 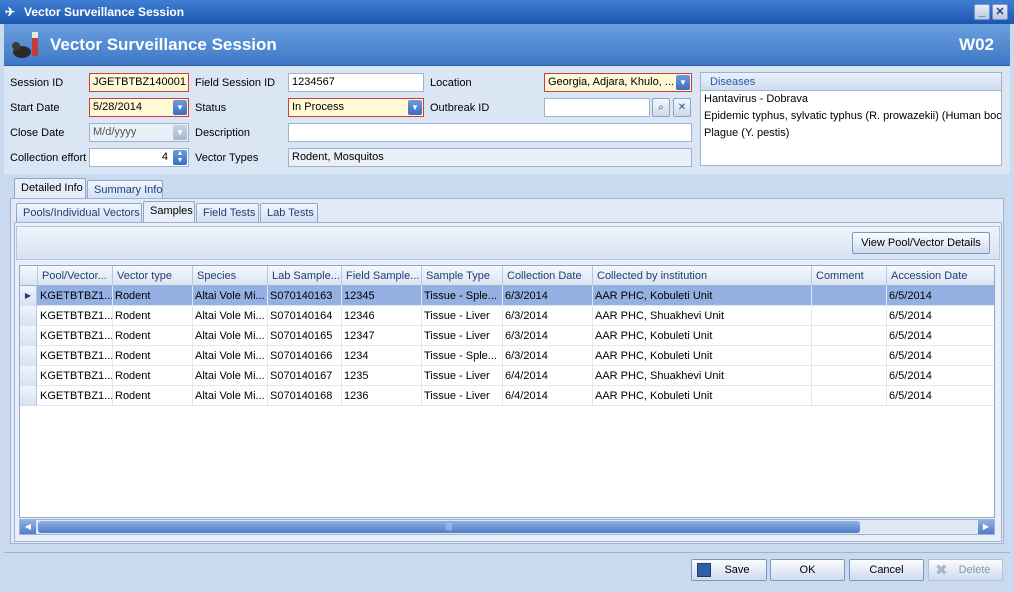 What do you see at coordinates (289, 212) in the screenshot?
I see `tab-lab-tests: Lab Tests` at bounding box center [289, 212].